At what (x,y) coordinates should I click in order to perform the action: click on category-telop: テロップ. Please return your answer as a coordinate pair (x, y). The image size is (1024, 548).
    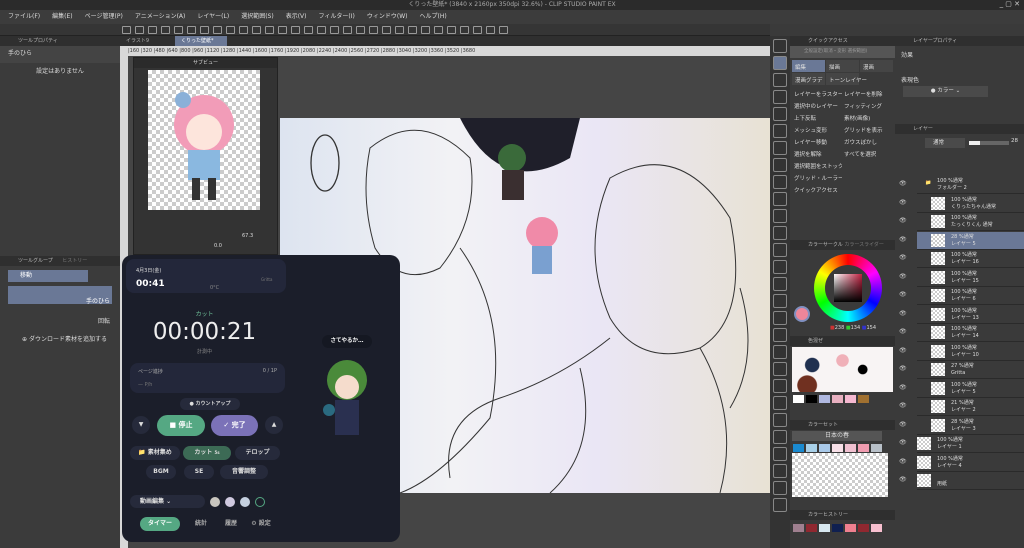
    Looking at the image, I should click on (257, 453).